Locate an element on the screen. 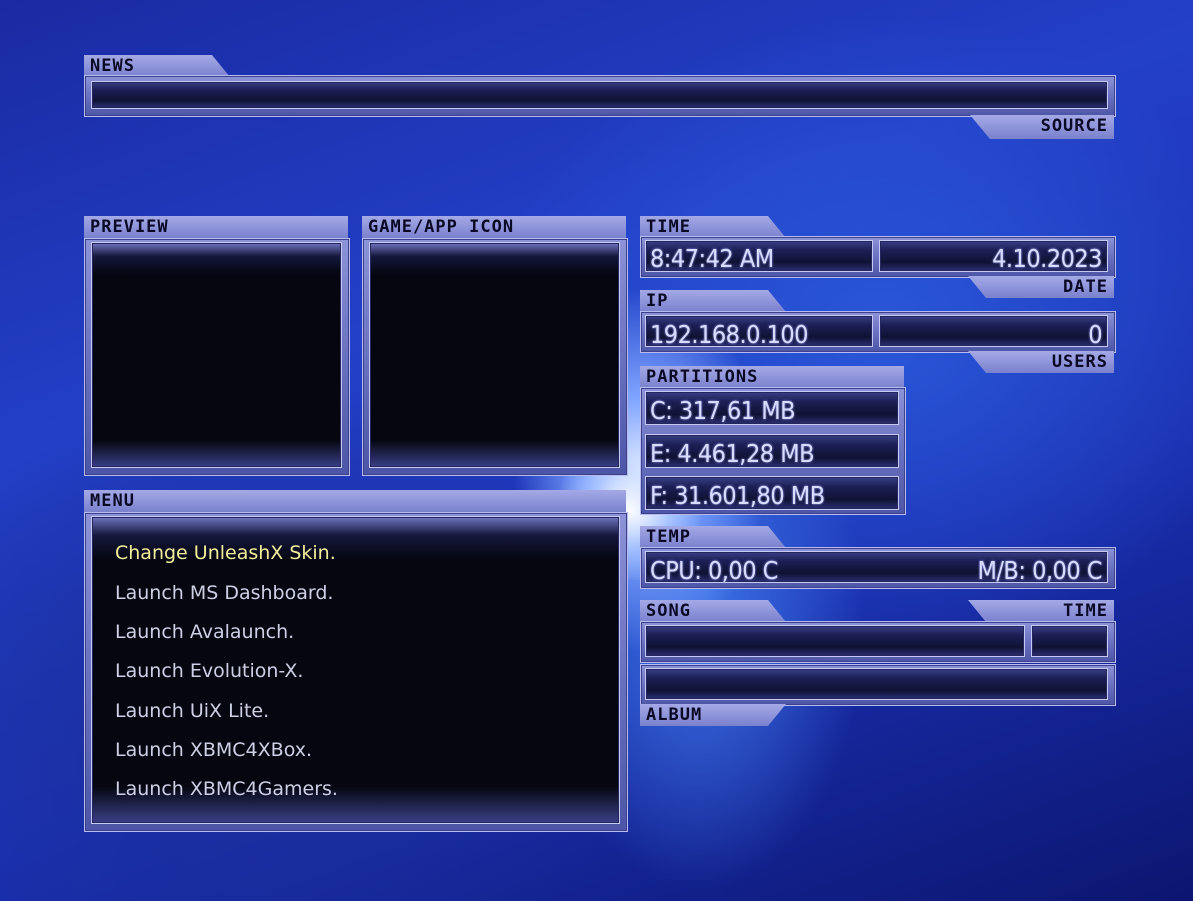 This screenshot has width=1193, height=901. source-label: SOURCE is located at coordinates (1074, 126).